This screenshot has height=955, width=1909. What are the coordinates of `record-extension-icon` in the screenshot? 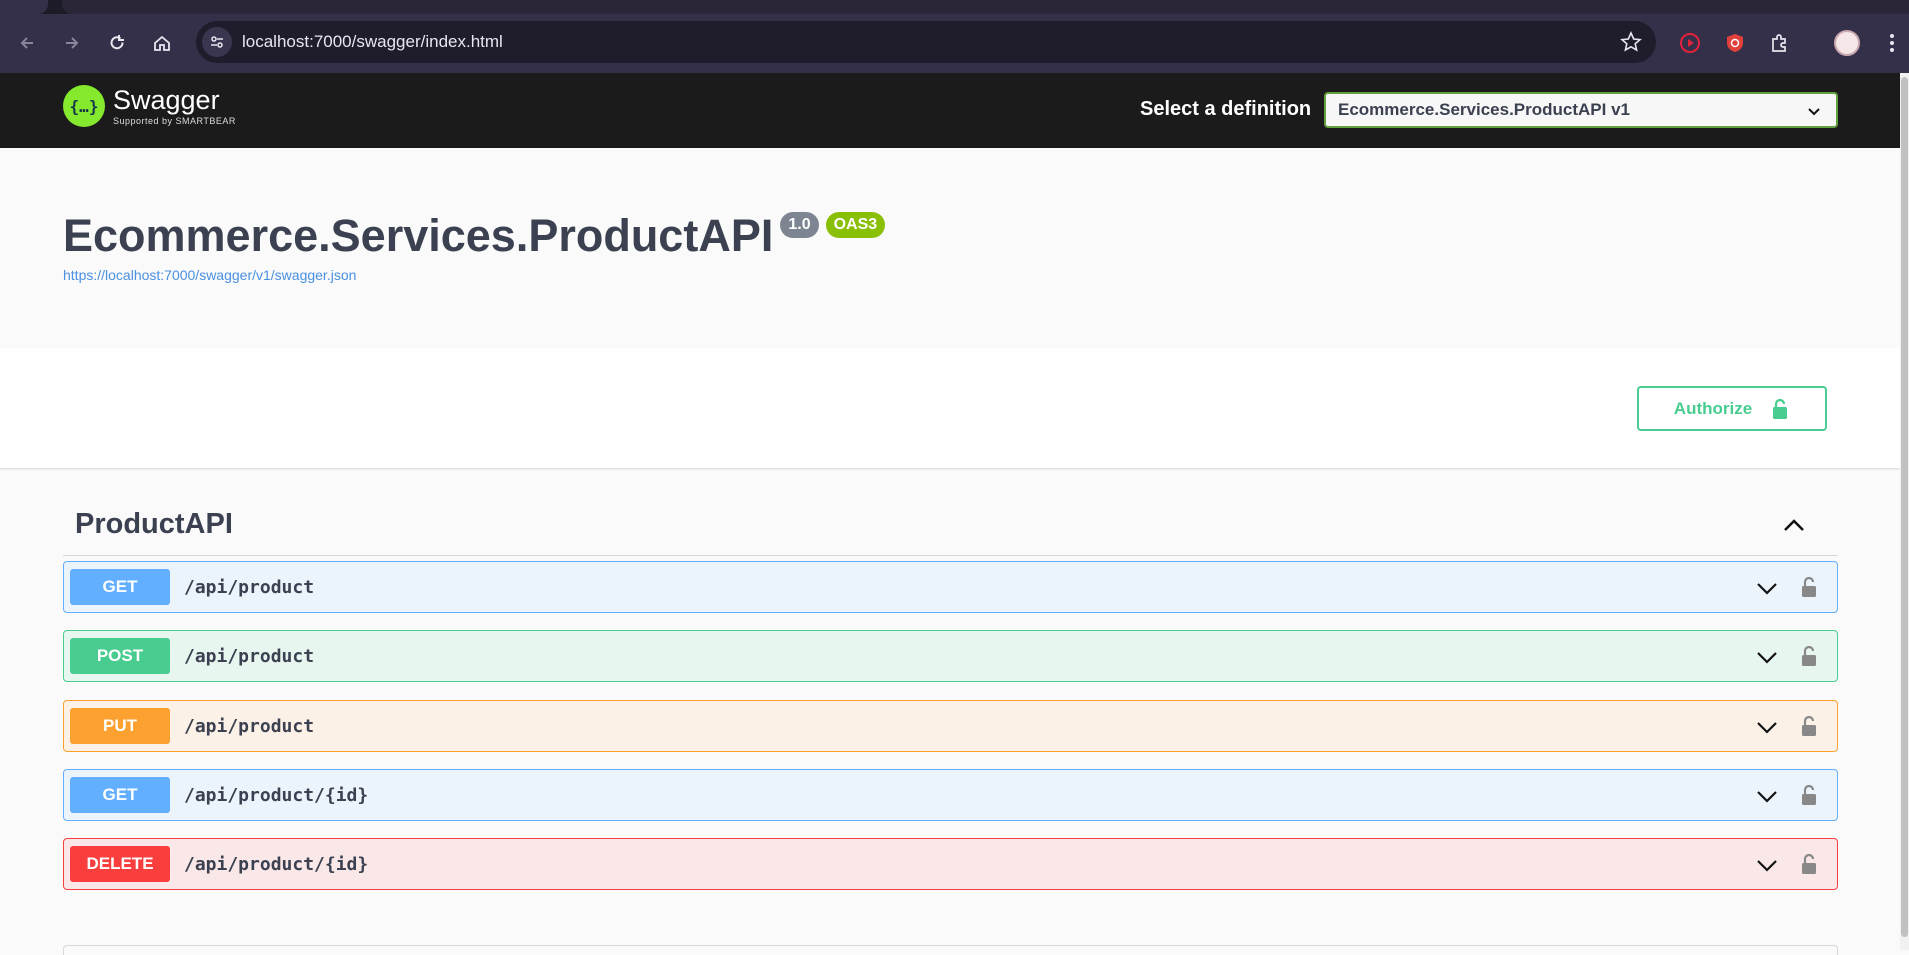 It's located at (1690, 43).